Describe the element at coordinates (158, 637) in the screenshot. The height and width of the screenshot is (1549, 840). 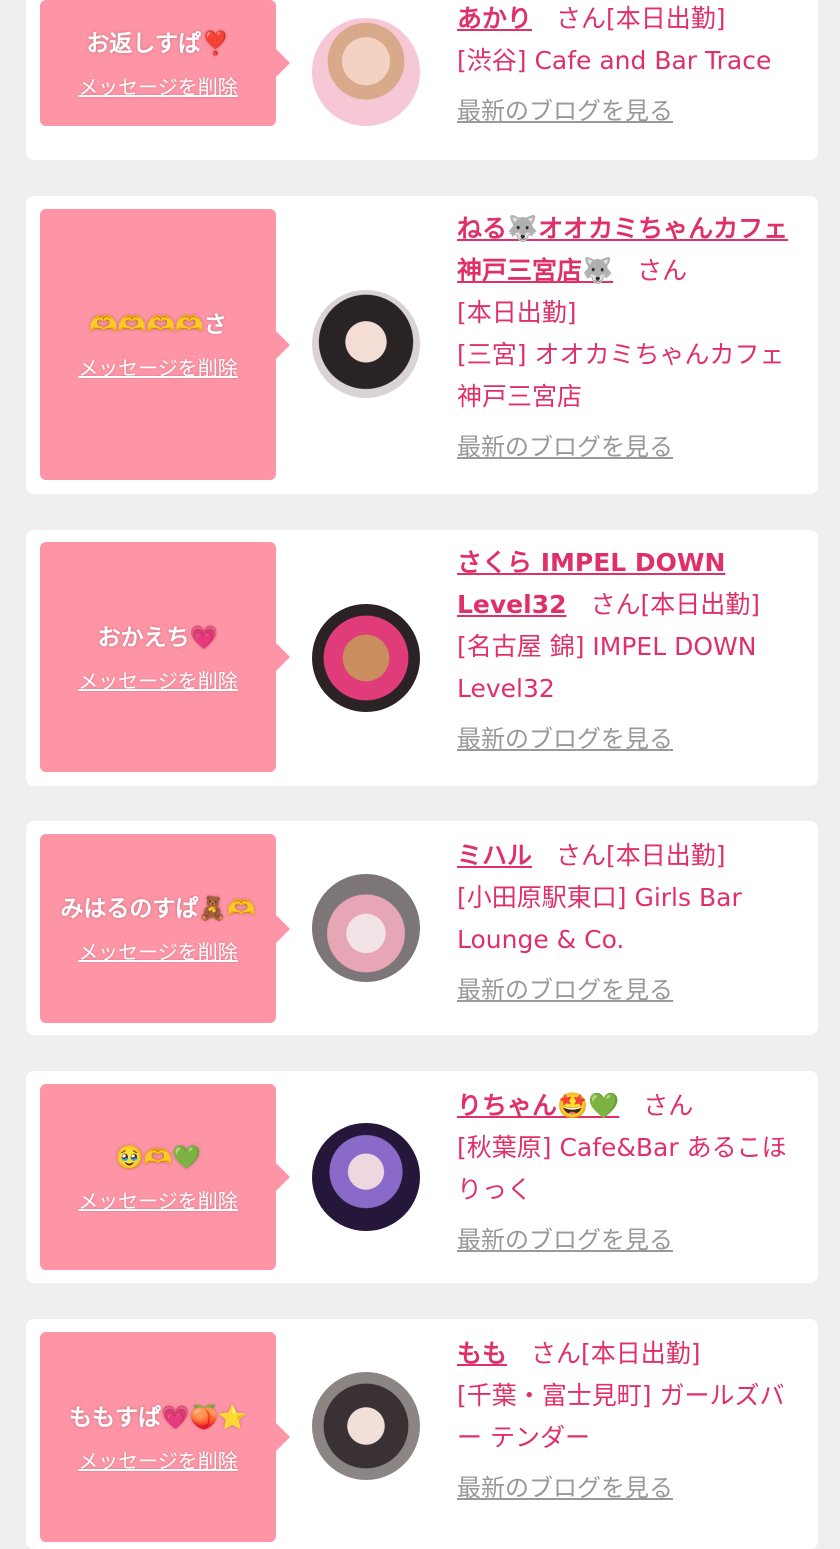
I see `message-text: おかえち💗` at that location.